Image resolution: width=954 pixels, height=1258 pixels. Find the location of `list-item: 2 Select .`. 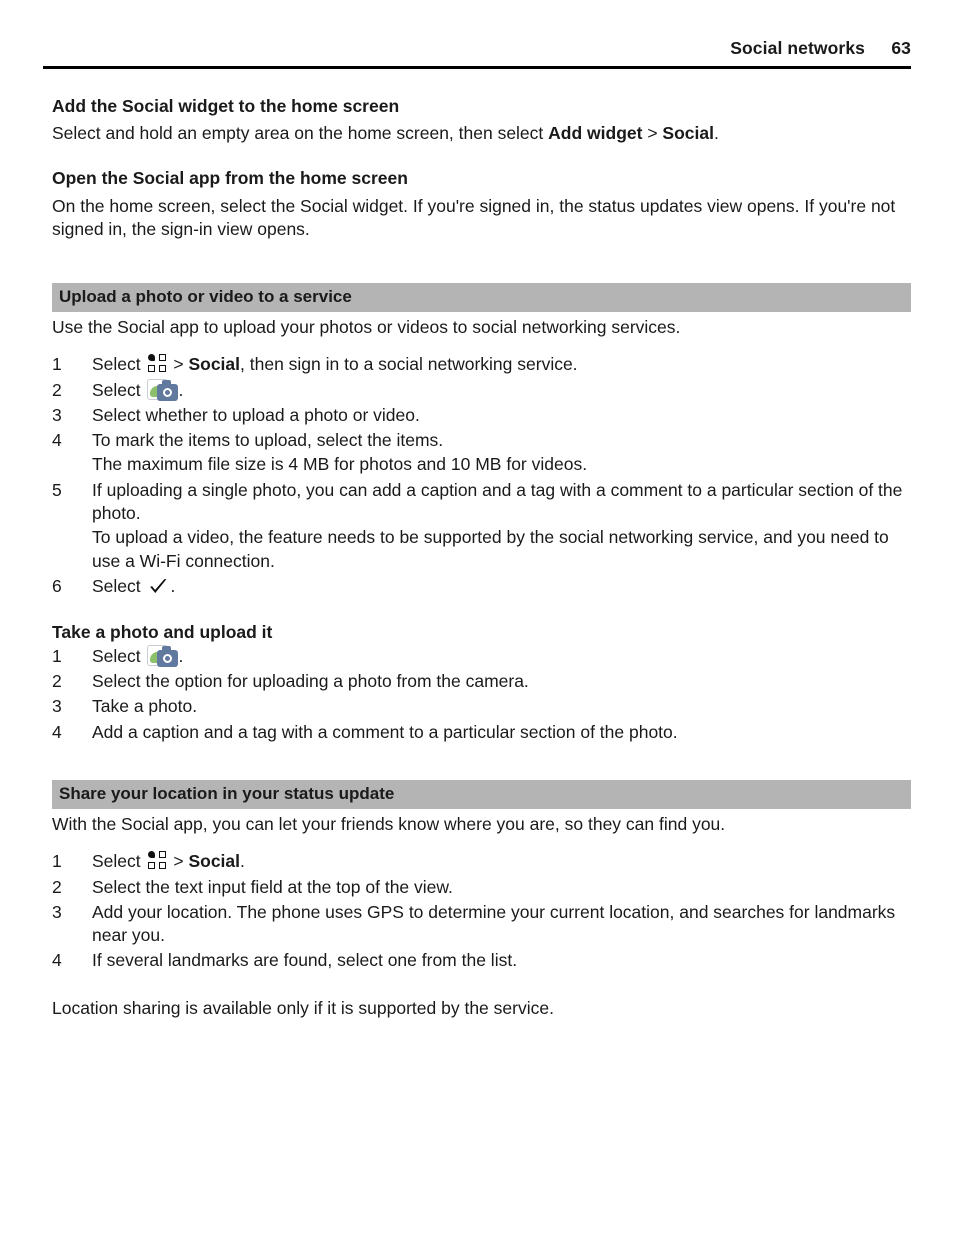

list-item: 2 Select . is located at coordinates (481, 390).